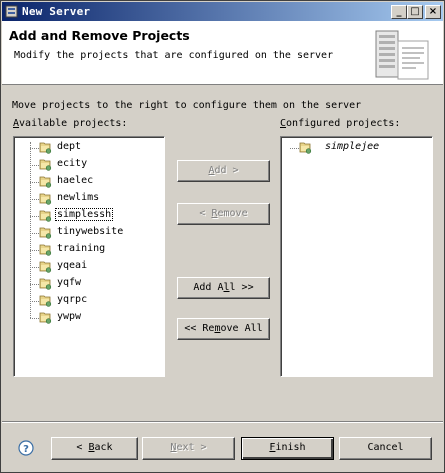  What do you see at coordinates (69, 316) in the screenshot?
I see `available-project-label: ywpw` at bounding box center [69, 316].